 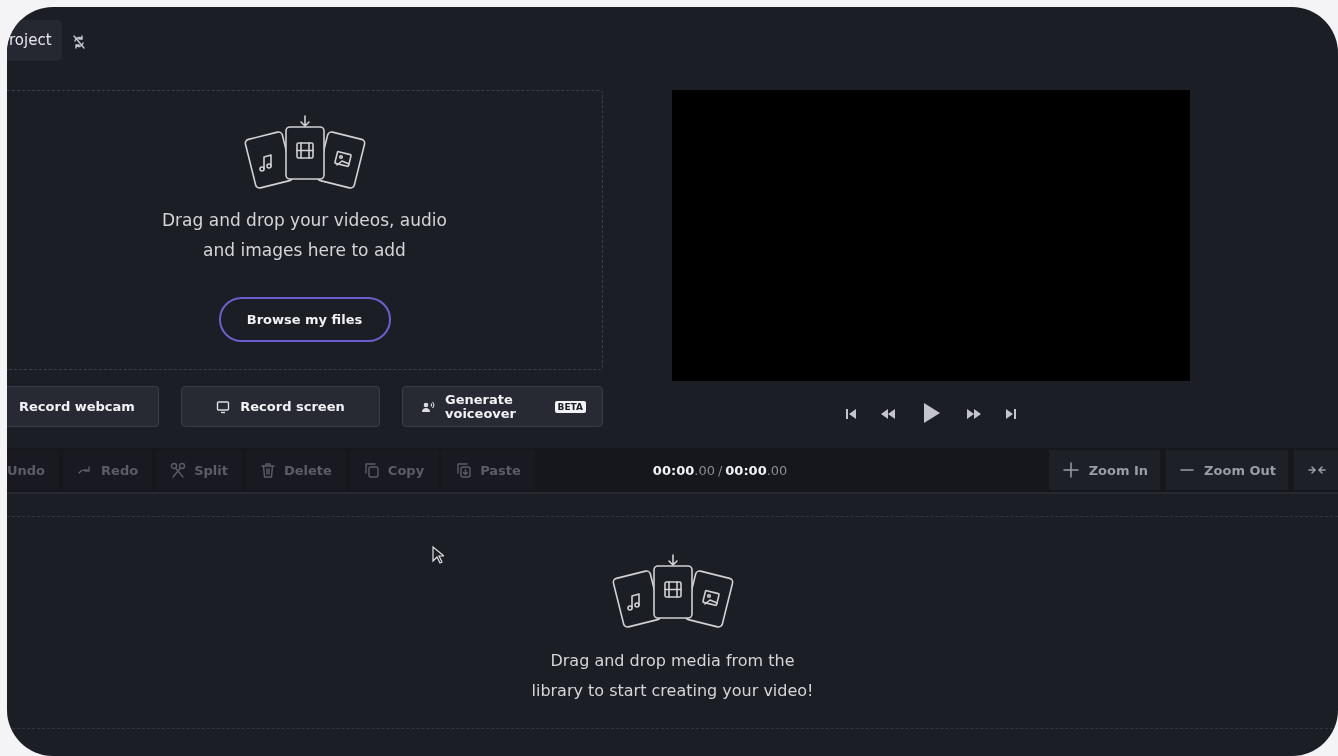 What do you see at coordinates (1316, 470) in the screenshot?
I see `fit-button` at bounding box center [1316, 470].